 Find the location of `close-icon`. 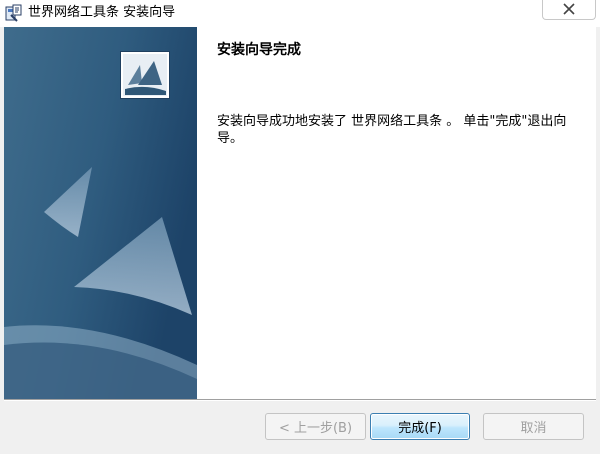

close-icon is located at coordinates (569, 9).